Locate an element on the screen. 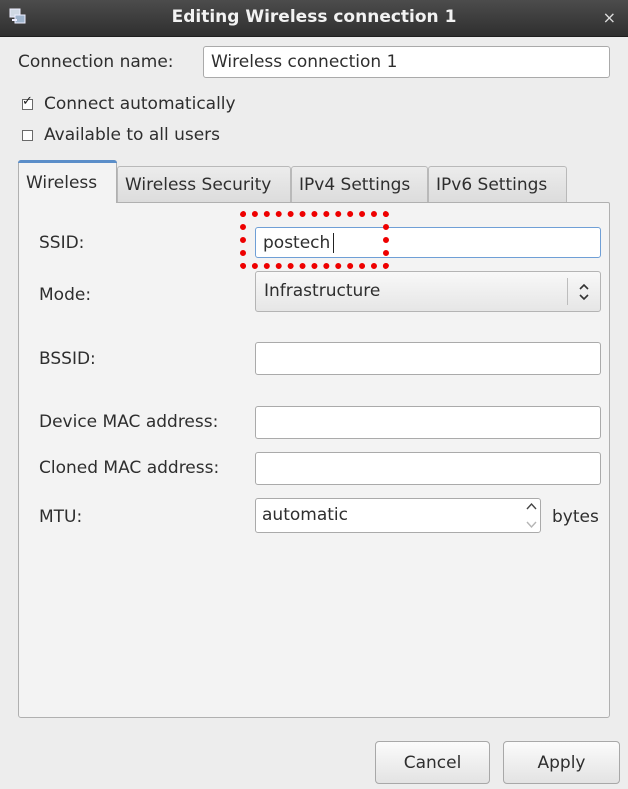 This screenshot has height=789, width=628. connection-name-input is located at coordinates (406, 62).